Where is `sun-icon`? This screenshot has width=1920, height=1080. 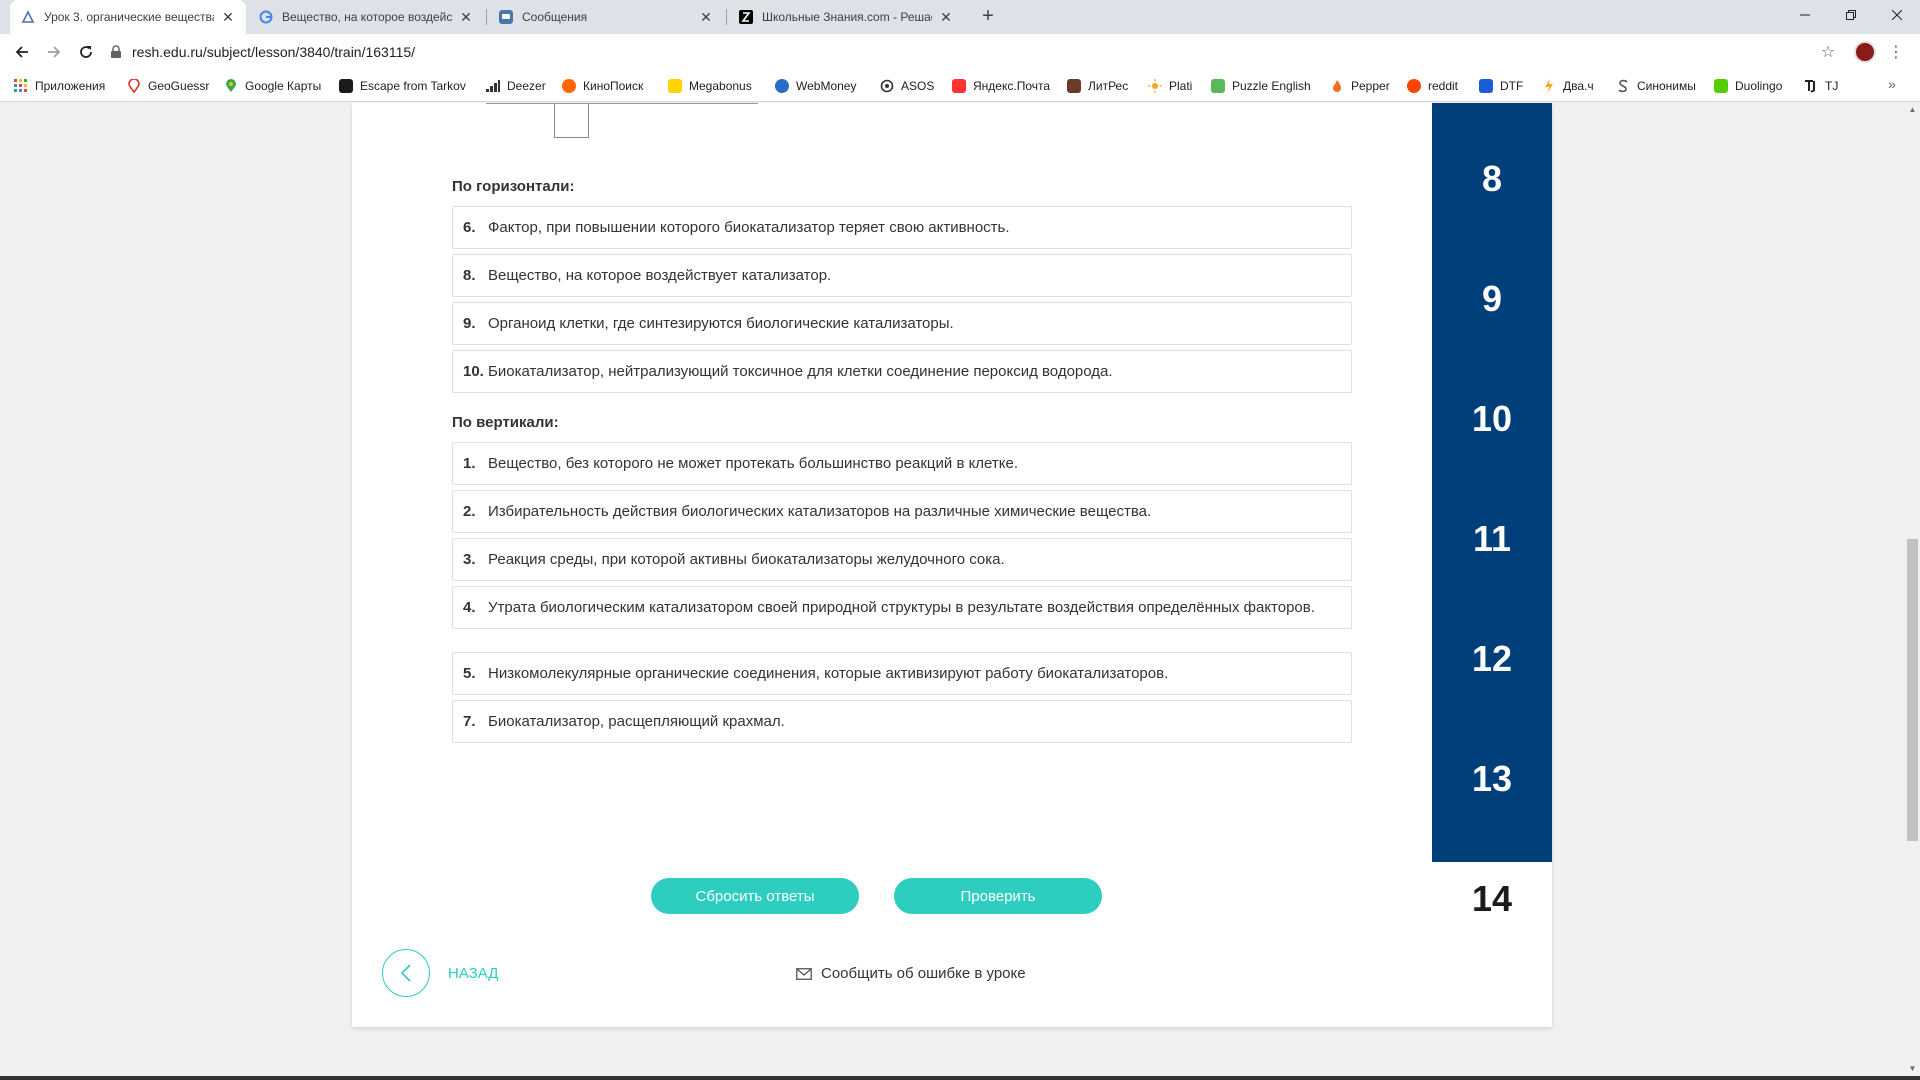 sun-icon is located at coordinates (1155, 86).